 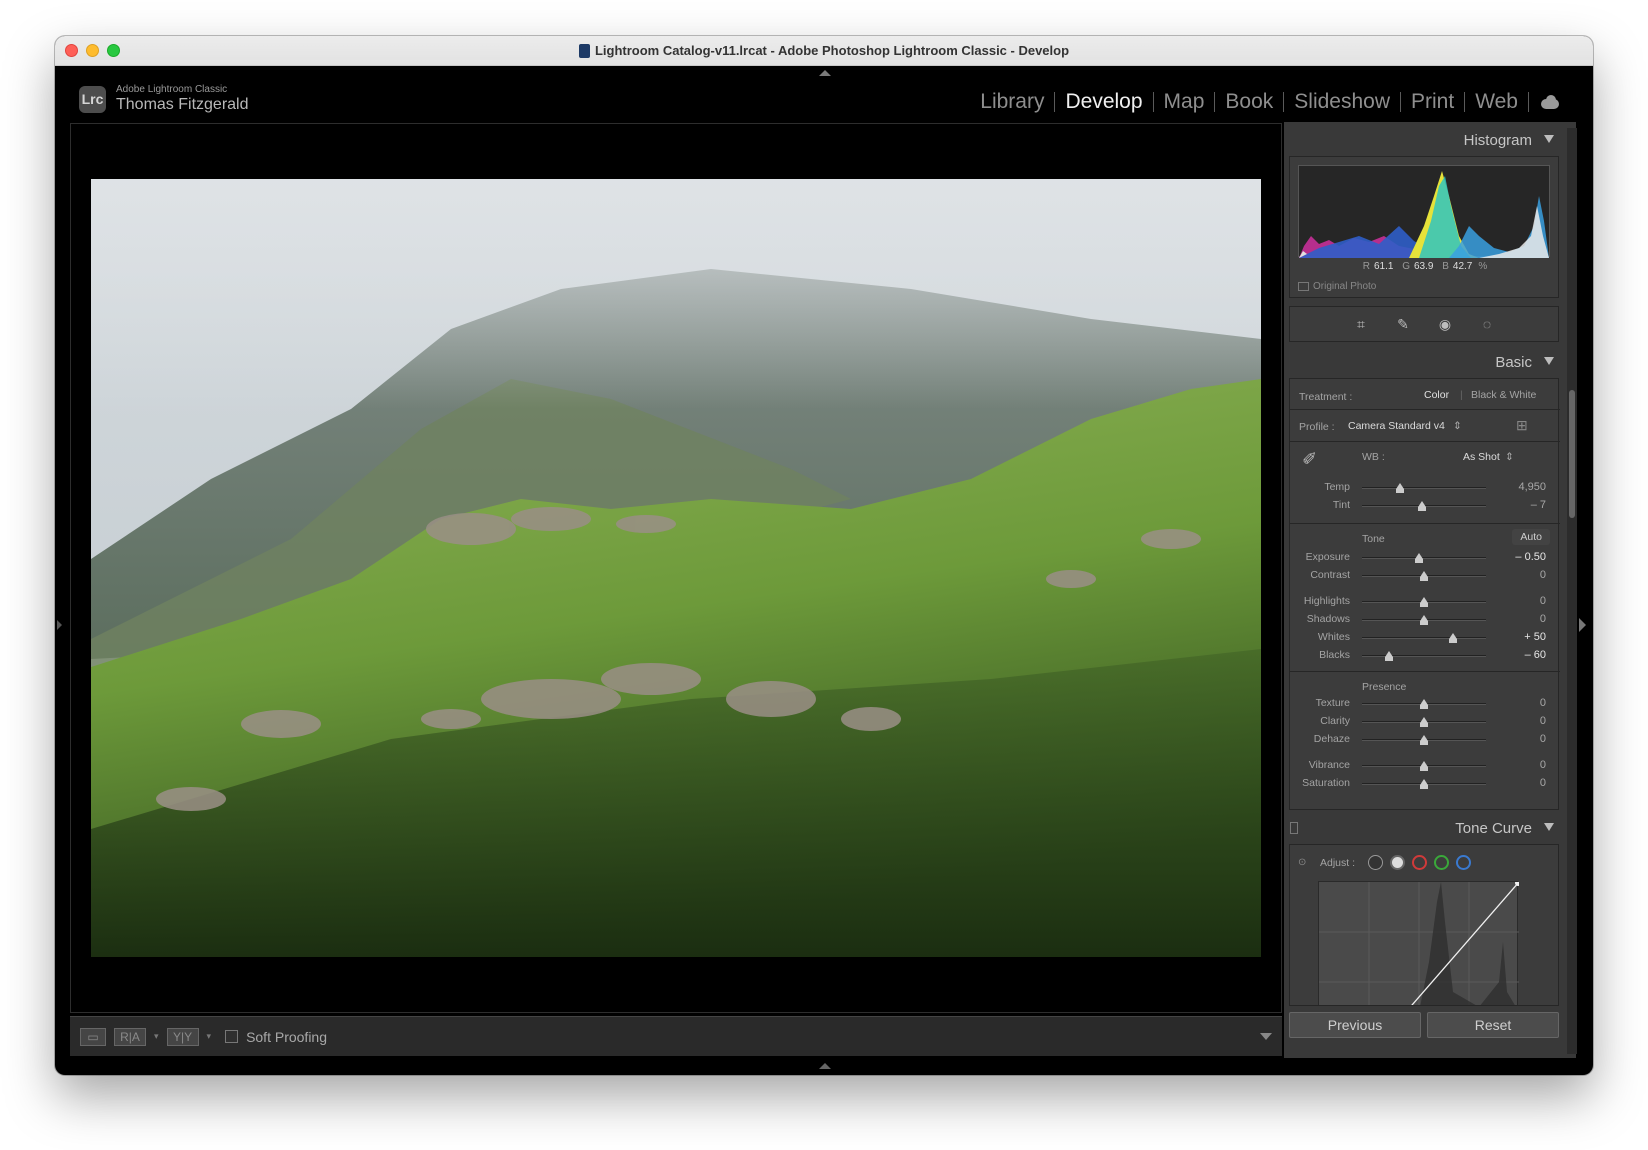 I want to click on whites-value: + 50, so click(x=1535, y=637).